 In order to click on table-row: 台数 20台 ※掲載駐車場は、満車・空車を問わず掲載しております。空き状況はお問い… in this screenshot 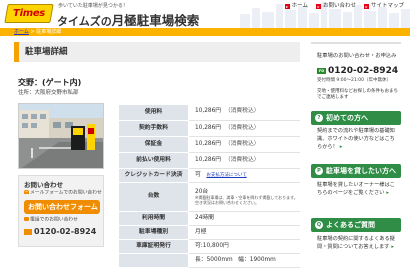, I will do `click(209, 197)`.